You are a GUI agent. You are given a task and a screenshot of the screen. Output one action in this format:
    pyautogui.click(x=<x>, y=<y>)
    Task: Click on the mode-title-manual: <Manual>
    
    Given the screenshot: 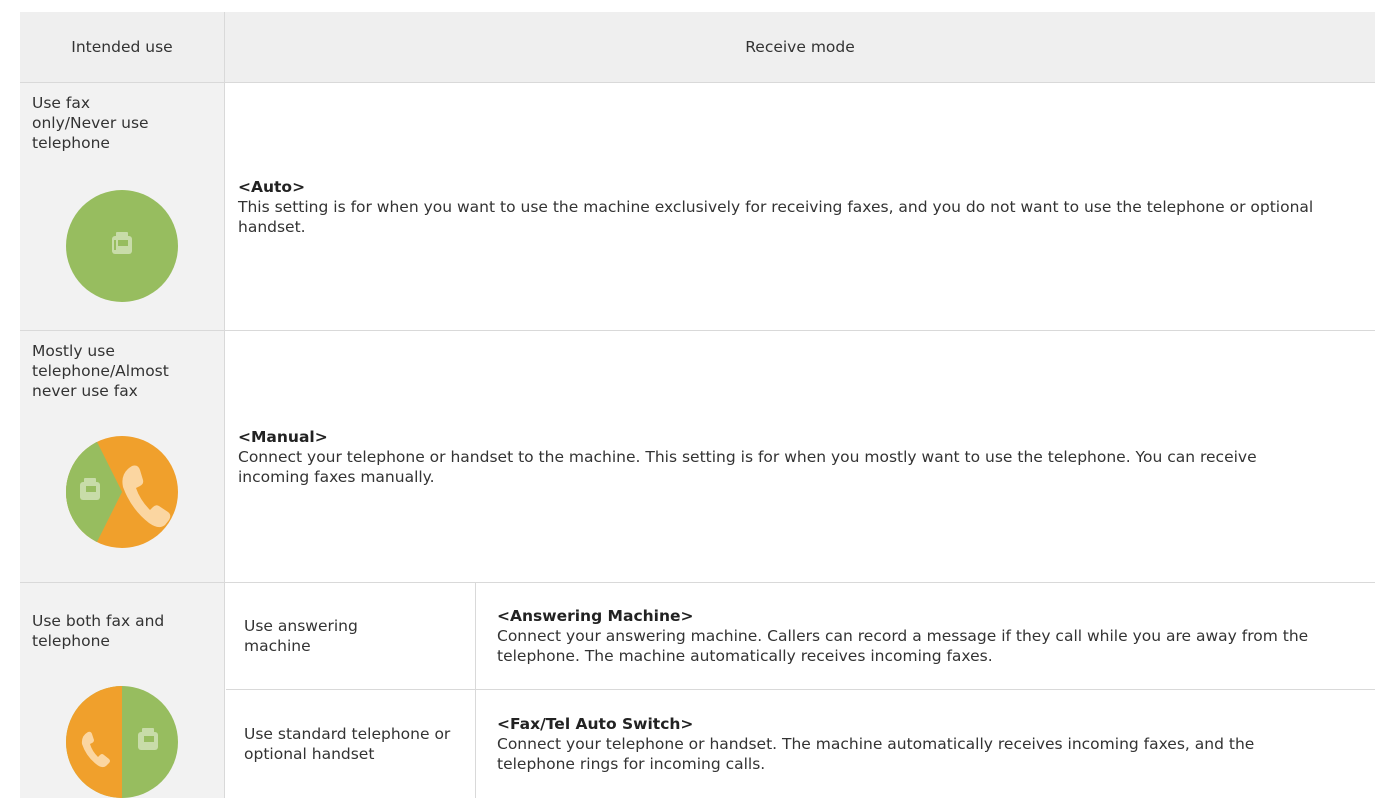 What is the action you would take?
    pyautogui.click(x=283, y=436)
    